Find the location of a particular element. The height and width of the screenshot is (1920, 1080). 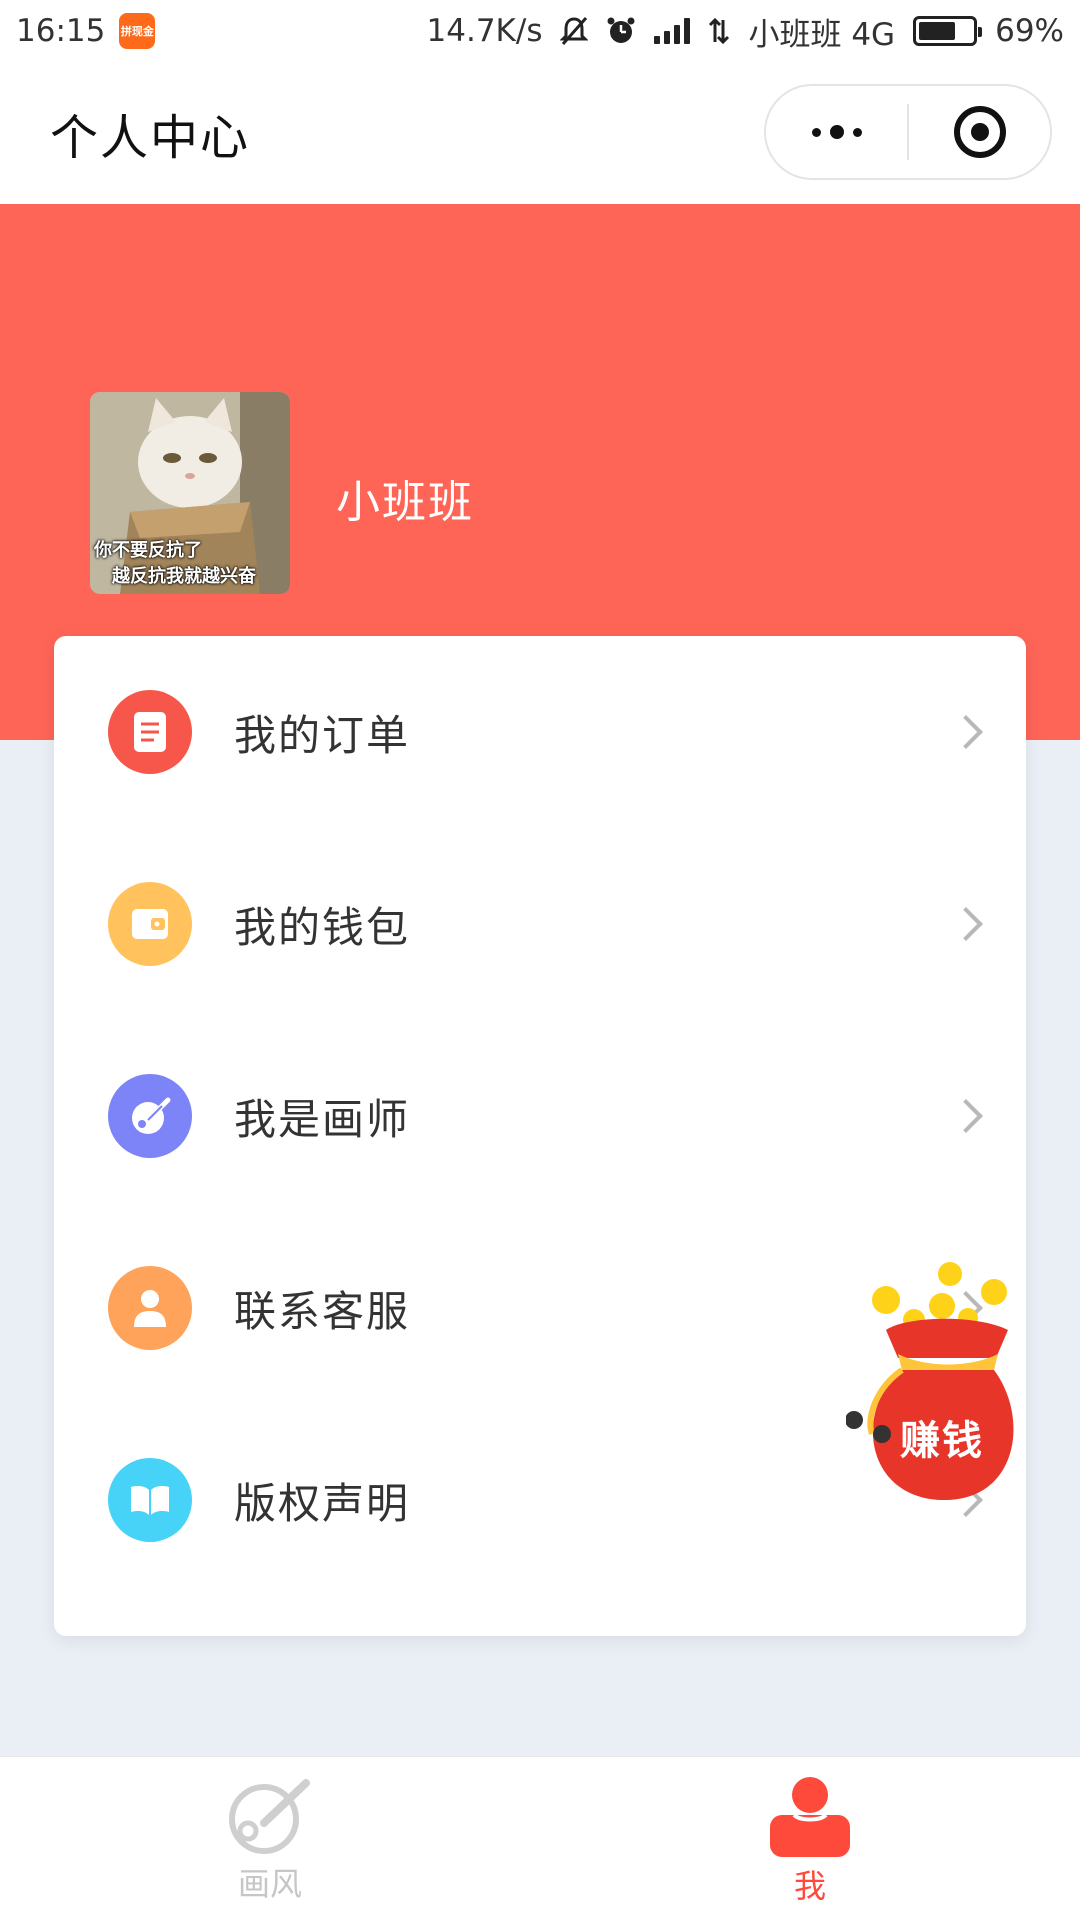

mini-program-capsule is located at coordinates (908, 132).